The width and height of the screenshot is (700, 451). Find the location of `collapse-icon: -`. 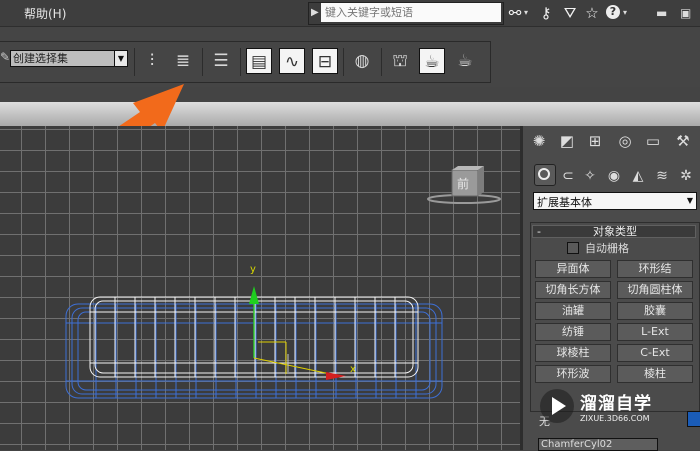

collapse-icon: - is located at coordinates (539, 231).